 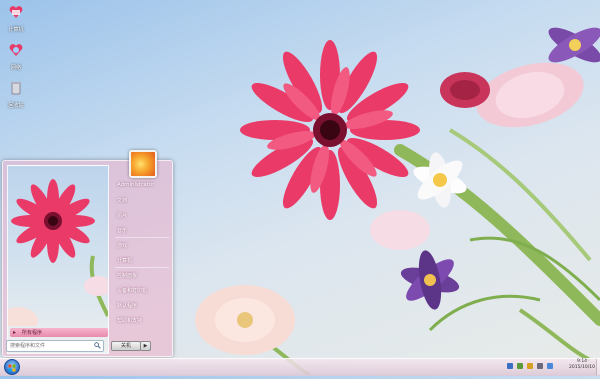 I want to click on show-desktop-button, so click(x=598, y=367).